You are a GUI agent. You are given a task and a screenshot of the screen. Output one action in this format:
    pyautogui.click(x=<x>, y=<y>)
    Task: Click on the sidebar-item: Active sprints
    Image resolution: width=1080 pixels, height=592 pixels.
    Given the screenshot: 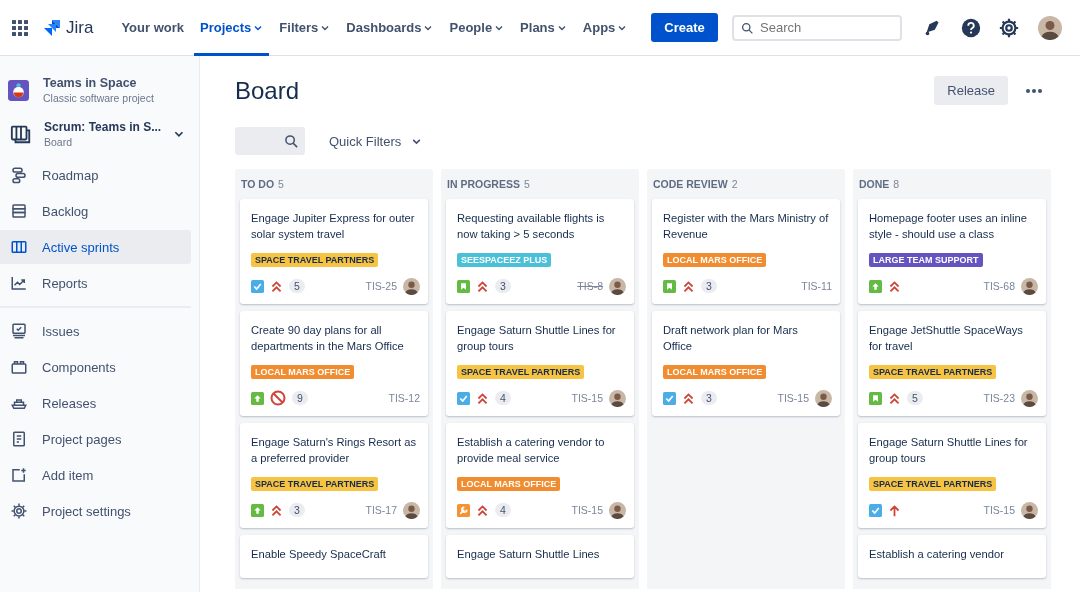 What is the action you would take?
    pyautogui.click(x=95, y=247)
    